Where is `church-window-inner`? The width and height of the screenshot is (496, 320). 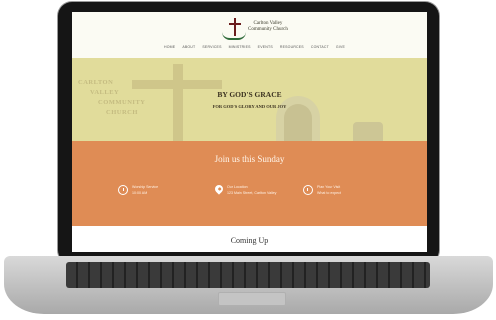 church-window-inner is located at coordinates (298, 122).